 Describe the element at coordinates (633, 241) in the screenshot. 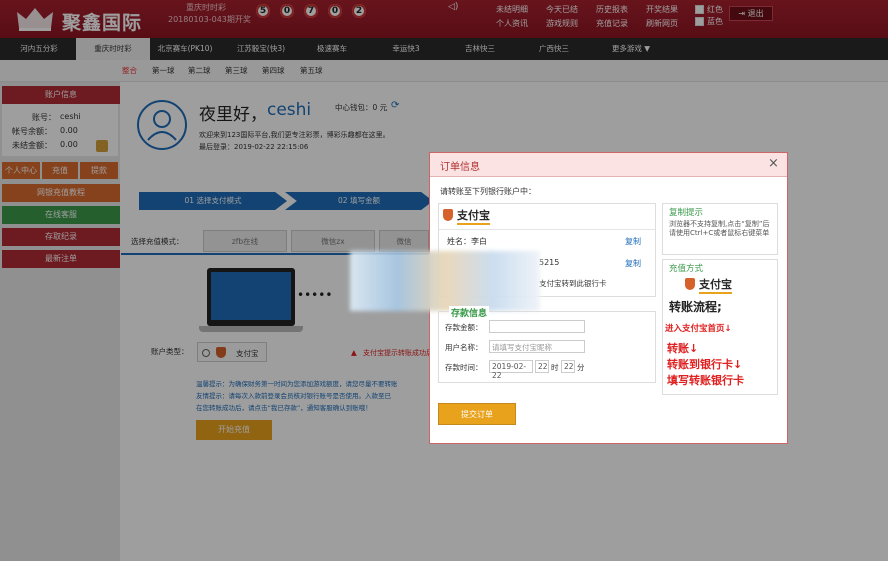

I see `copy-name-button: 复制` at that location.